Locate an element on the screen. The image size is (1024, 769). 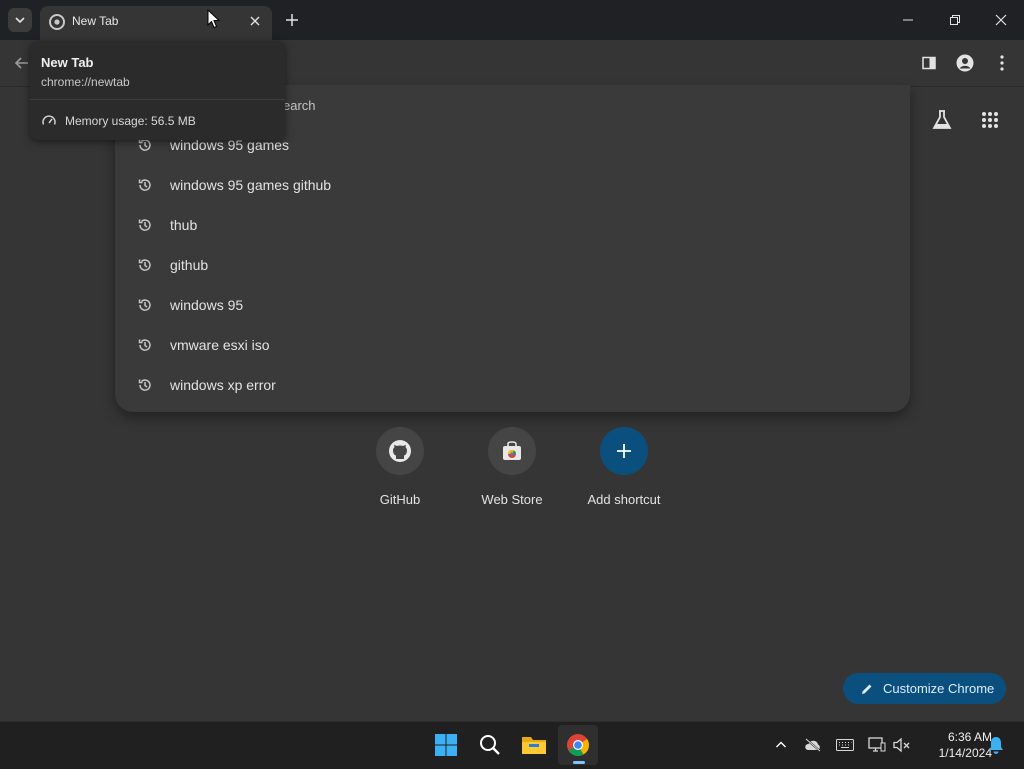
search-hint-text: earch is located at coordinates (299, 105).